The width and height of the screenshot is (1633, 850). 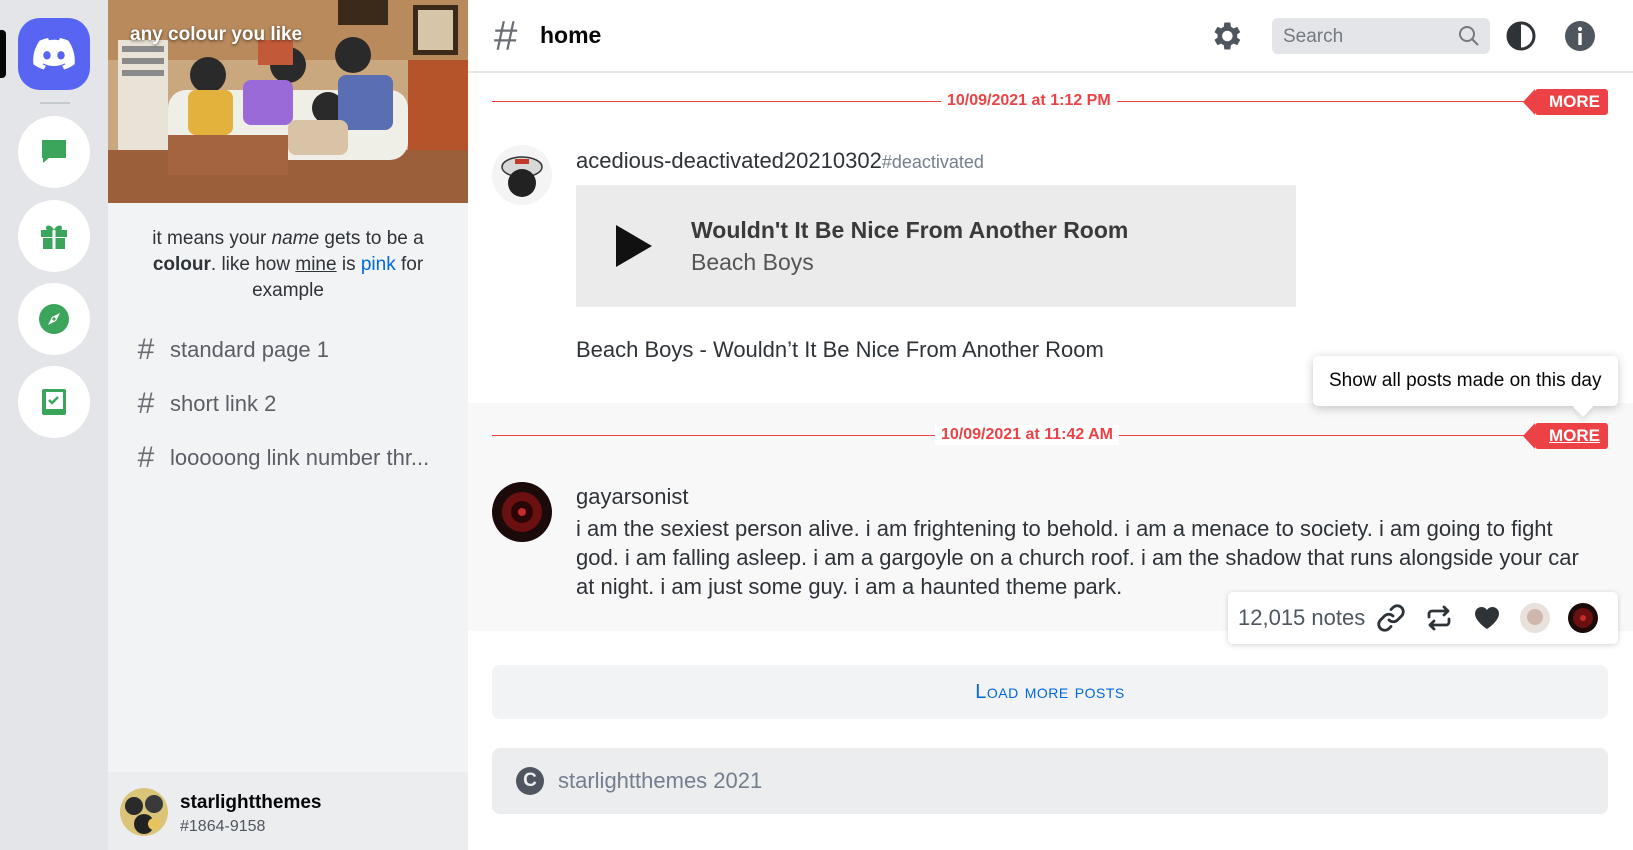 What do you see at coordinates (1469, 36) in the screenshot?
I see `search-icon` at bounding box center [1469, 36].